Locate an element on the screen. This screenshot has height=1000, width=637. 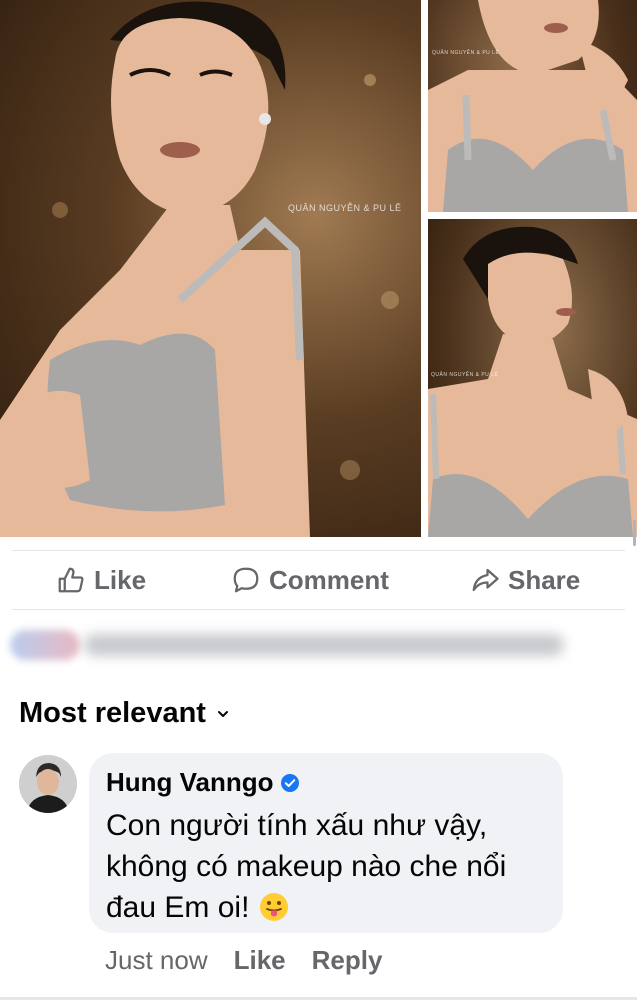
scrollbar-thumb is located at coordinates (634, 533).